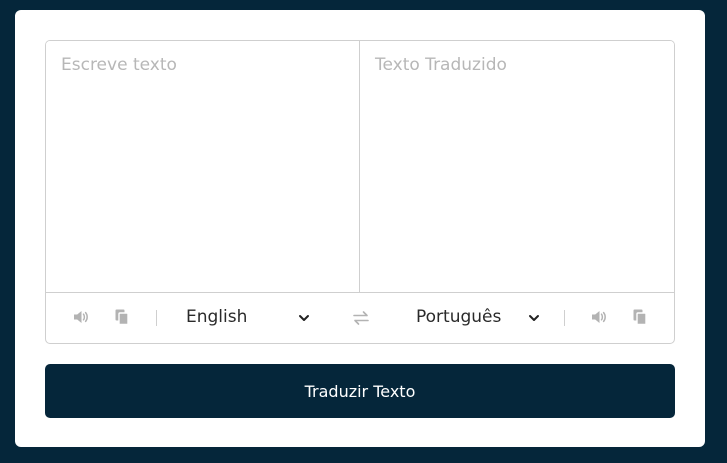 The width and height of the screenshot is (727, 463). Describe the element at coordinates (122, 317) in the screenshot. I see `source-copy-icon` at that location.